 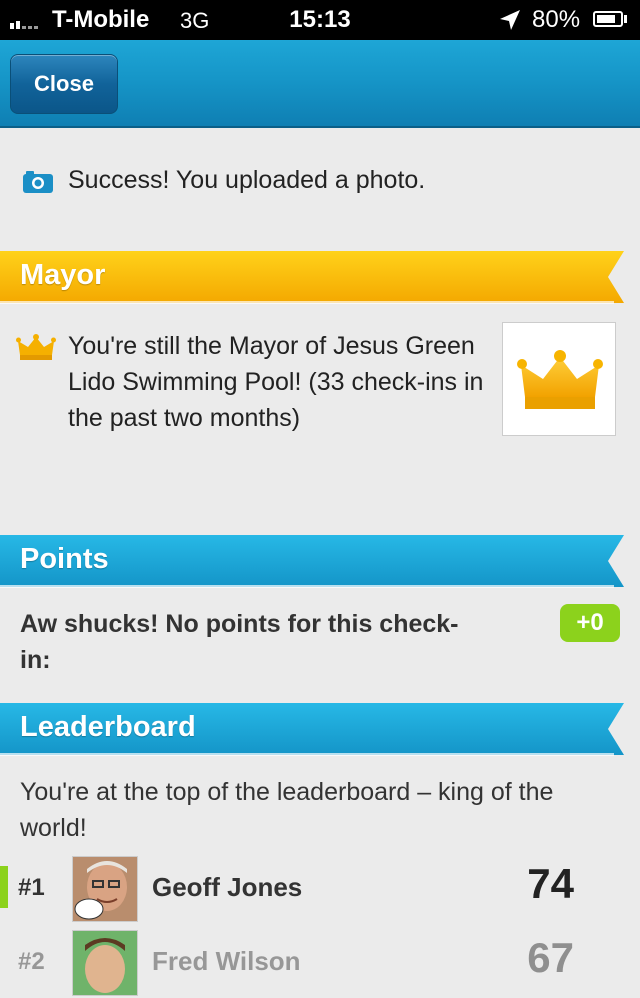 I want to click on leaderboard-rank: #1, so click(x=31, y=887).